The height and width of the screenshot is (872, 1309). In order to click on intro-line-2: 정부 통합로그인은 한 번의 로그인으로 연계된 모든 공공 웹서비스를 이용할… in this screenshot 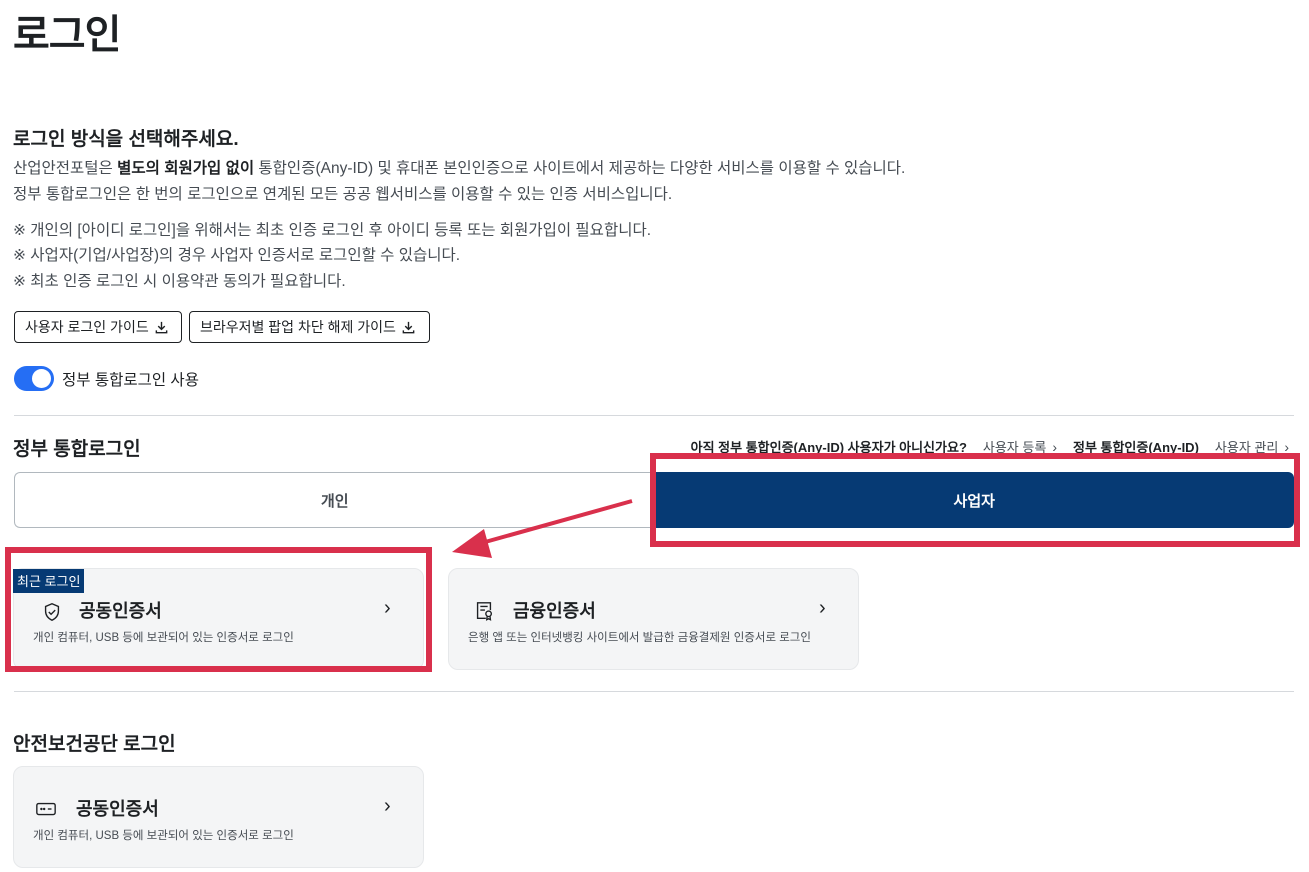, I will do `click(343, 194)`.